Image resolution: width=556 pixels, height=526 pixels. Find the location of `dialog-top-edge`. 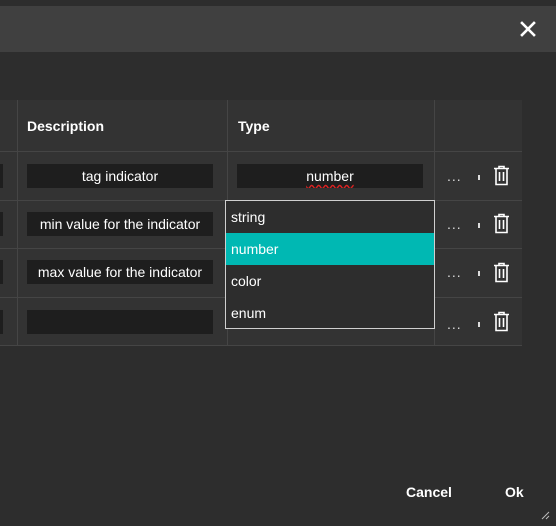

dialog-top-edge is located at coordinates (278, 3).